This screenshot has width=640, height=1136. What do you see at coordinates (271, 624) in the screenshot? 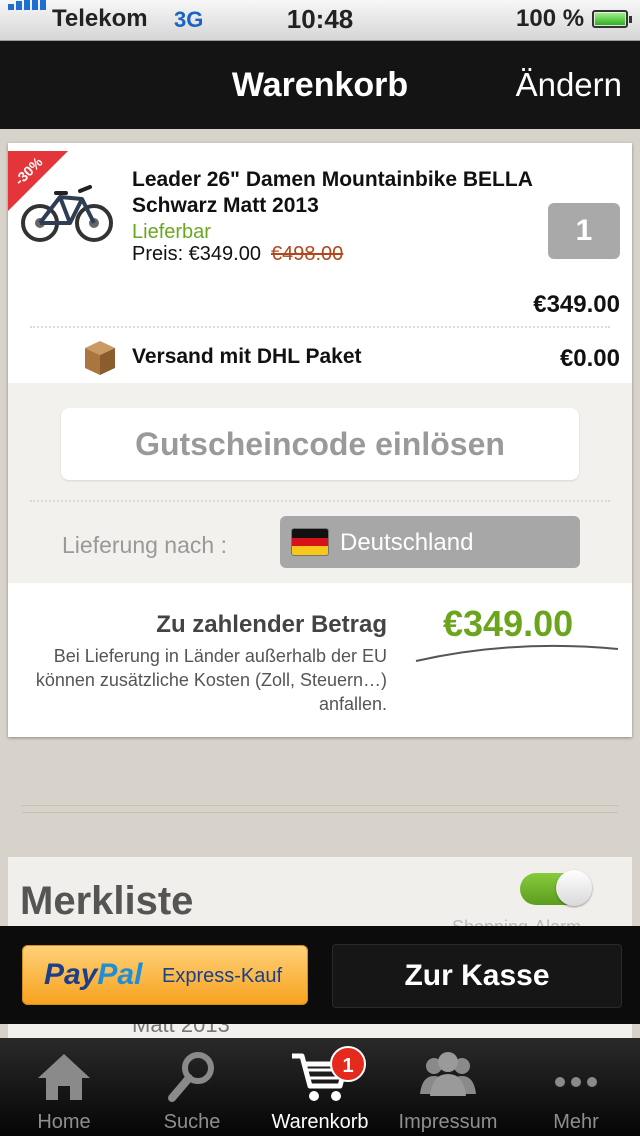
I see `total-label: Zu zahlender Betrag` at bounding box center [271, 624].